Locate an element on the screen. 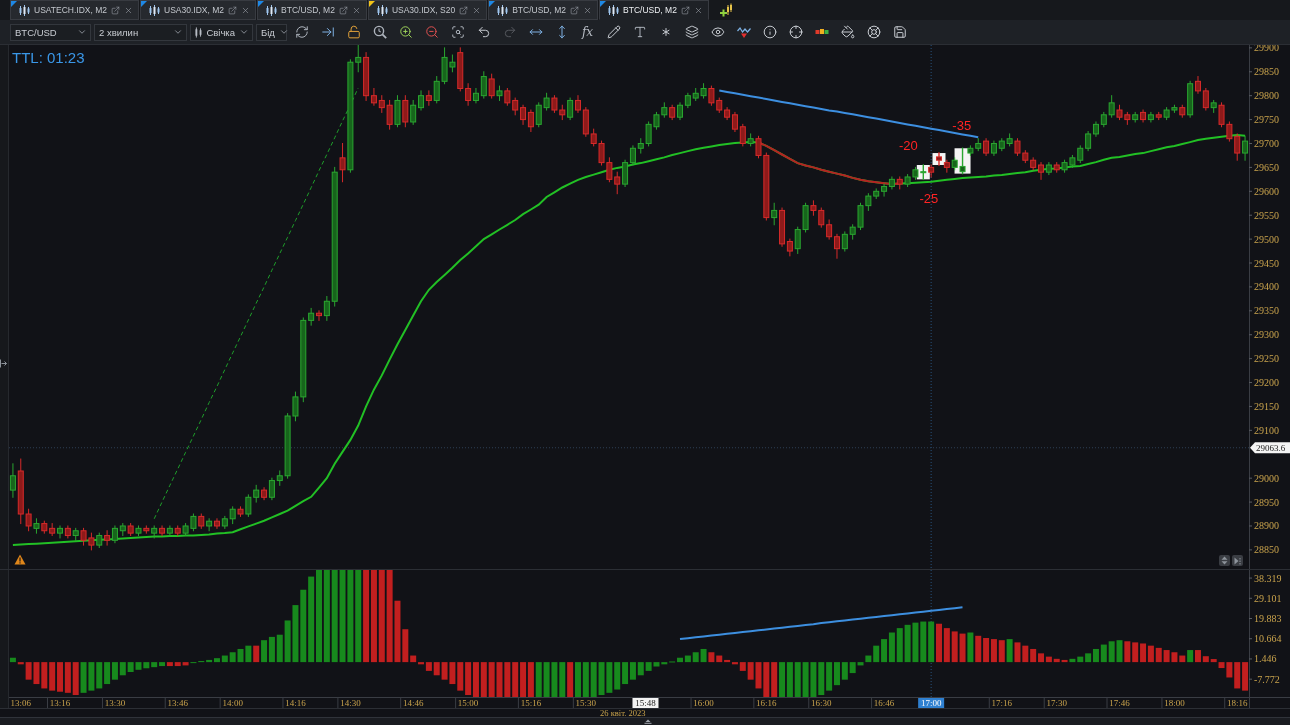 This screenshot has width=1290, height=725. price-tag: 29063.6 is located at coordinates (1270, 448).